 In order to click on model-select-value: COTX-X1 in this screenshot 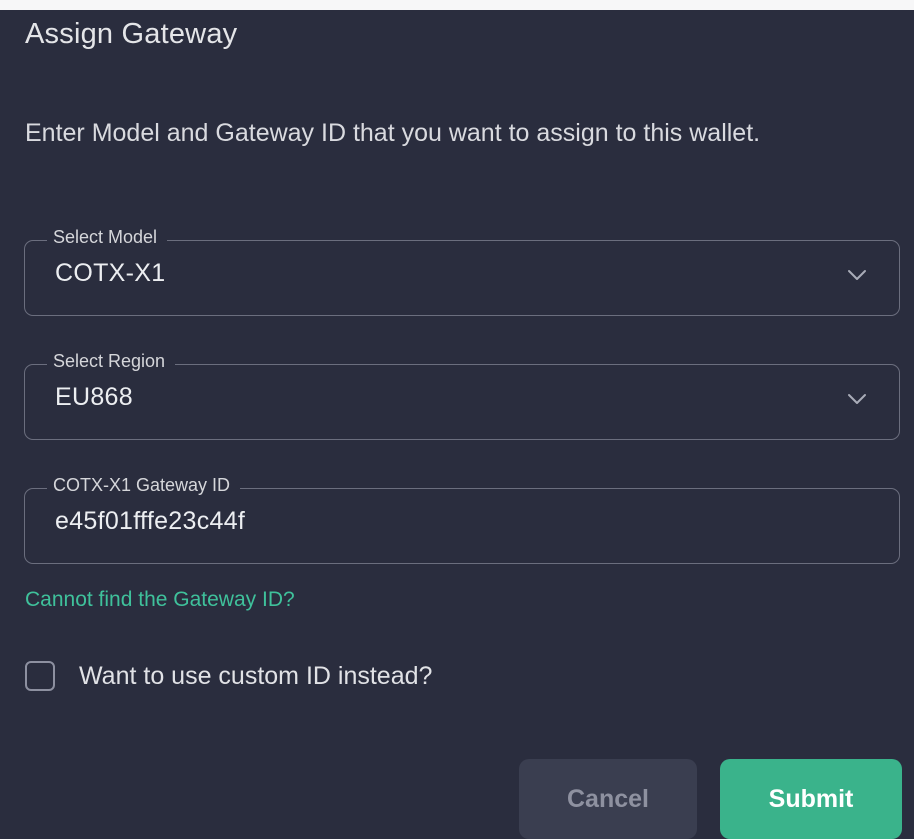, I will do `click(110, 273)`.